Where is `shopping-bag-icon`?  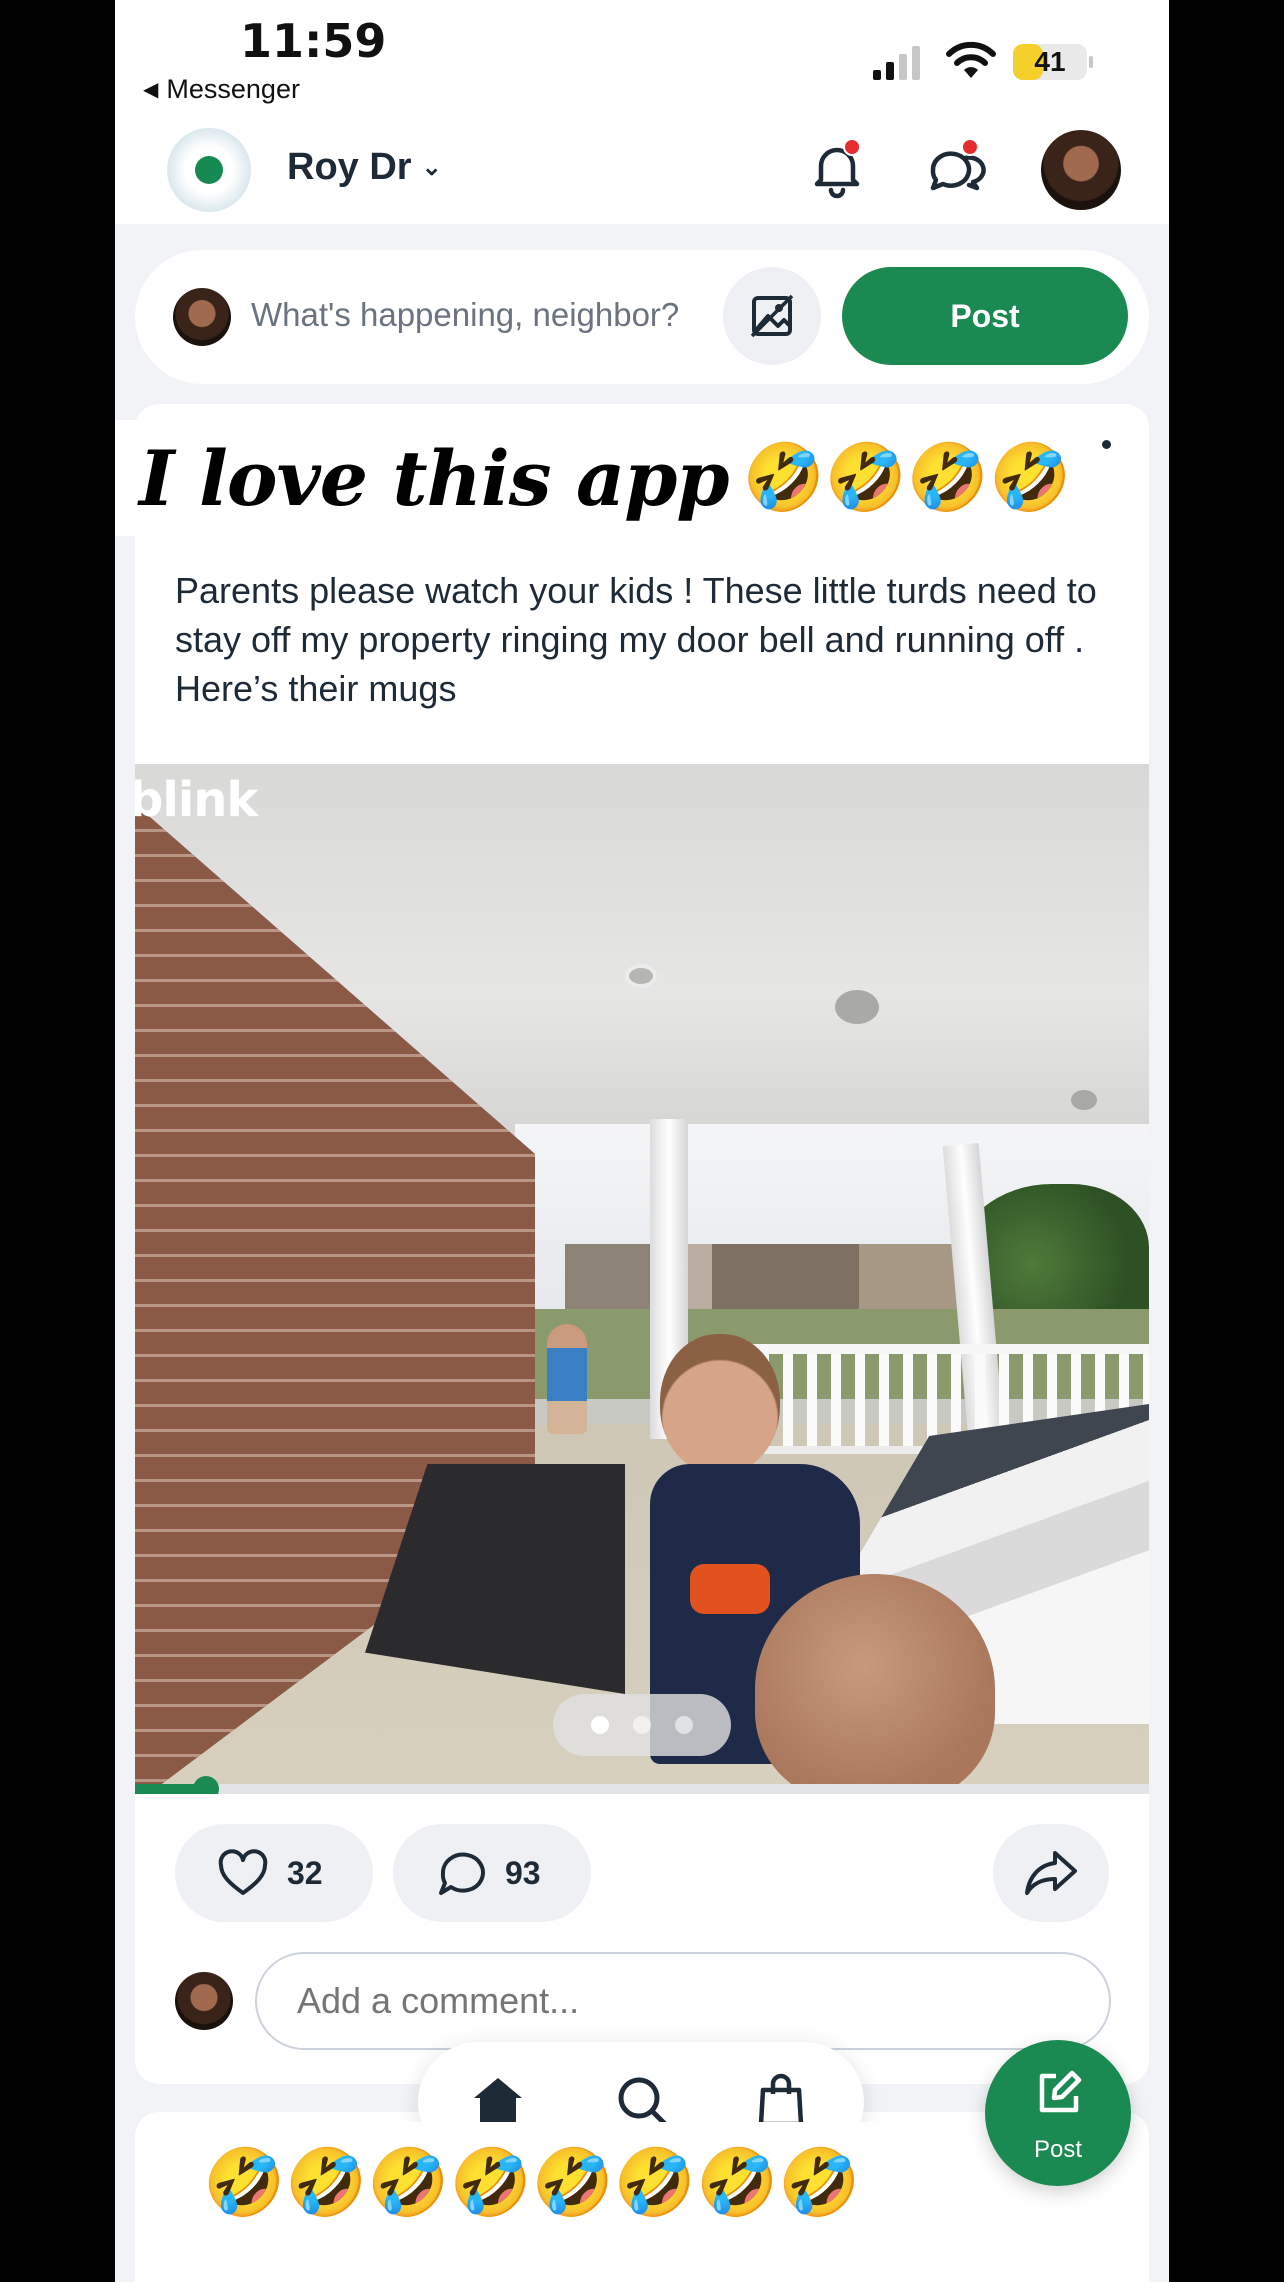
shopping-bag-icon is located at coordinates (781, 2100).